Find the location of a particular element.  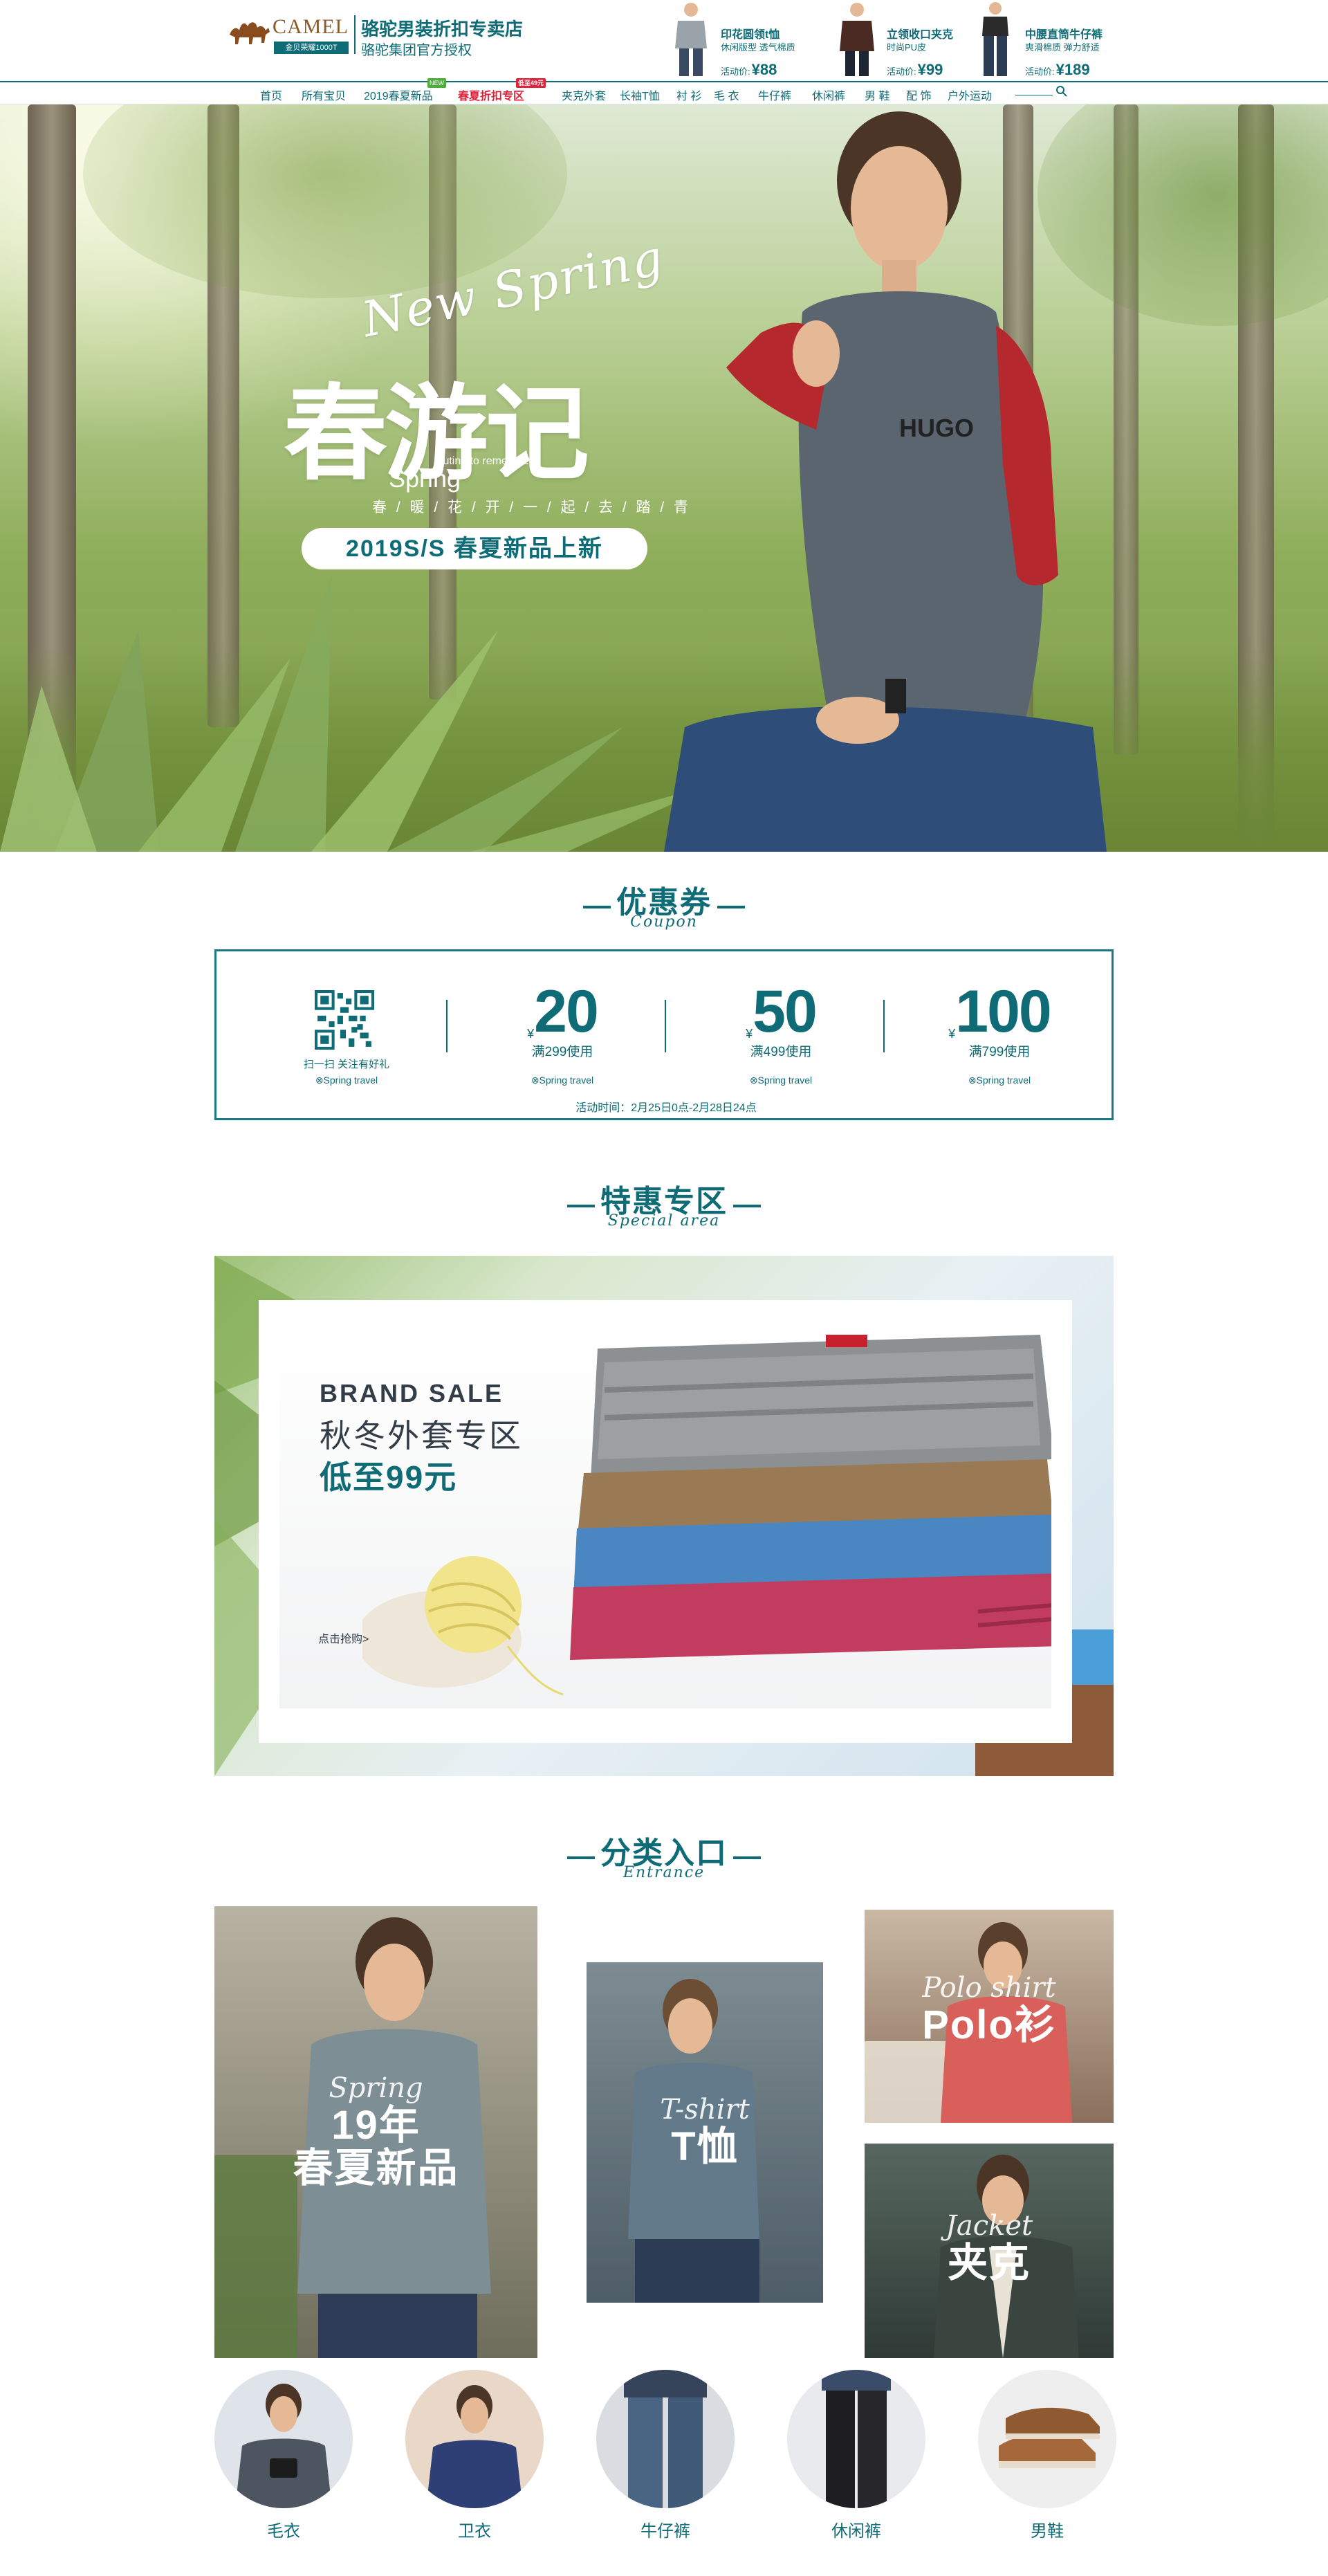

hero-spring-word: Spring is located at coordinates (425, 479).